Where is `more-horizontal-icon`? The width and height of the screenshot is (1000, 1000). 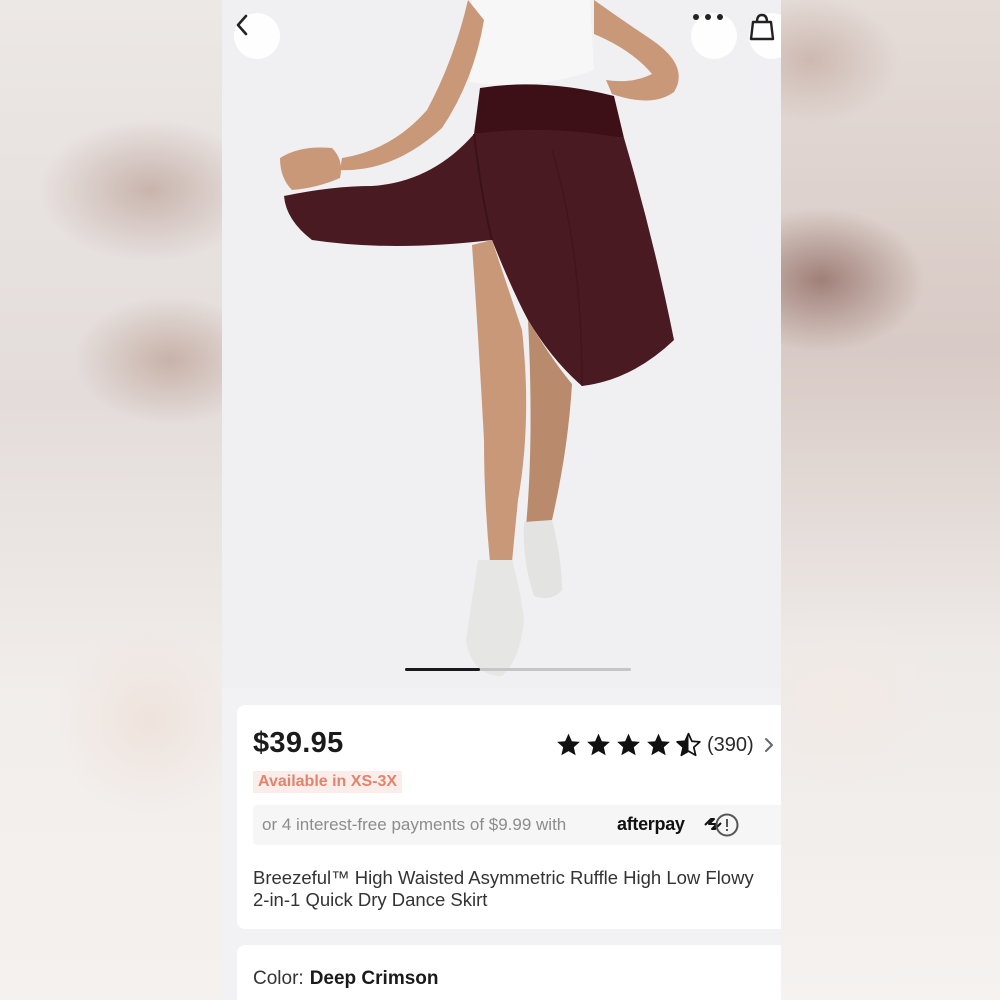 more-horizontal-icon is located at coordinates (708, 17).